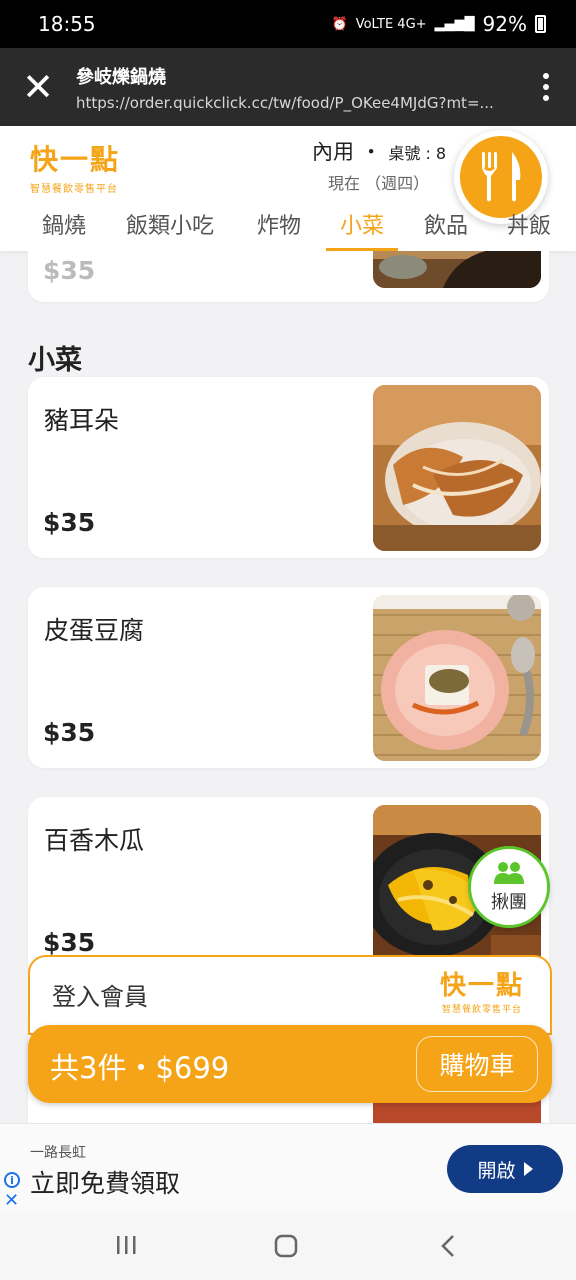  What do you see at coordinates (379, 183) in the screenshot?
I see `order-time: 現在 （週四）` at bounding box center [379, 183].